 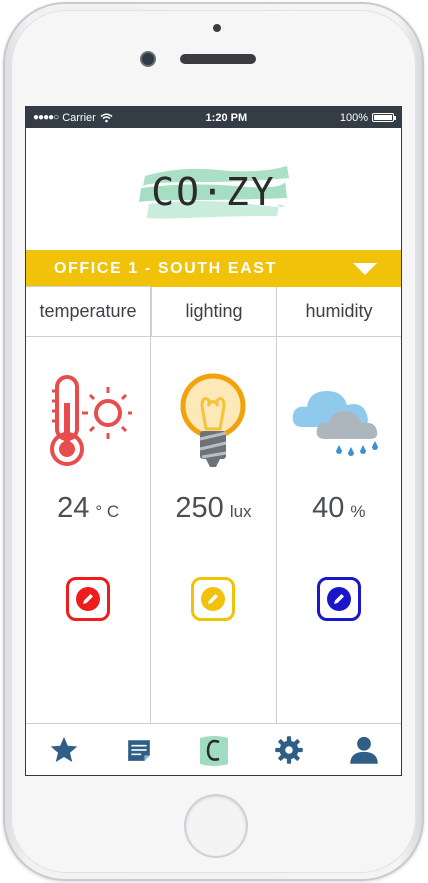 I want to click on edit-lighting-button, so click(x=213, y=599).